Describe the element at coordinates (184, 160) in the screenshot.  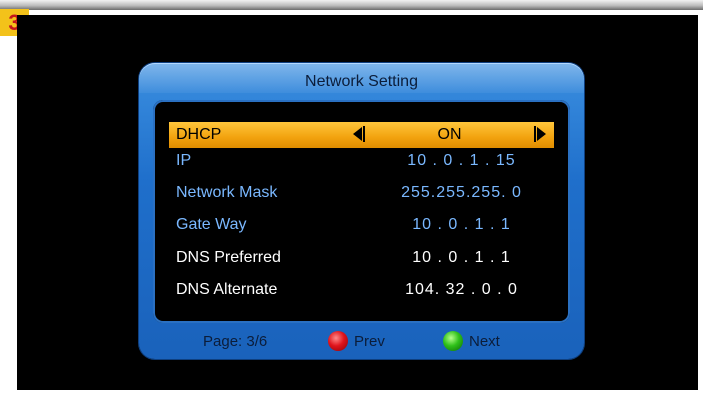
I see `setting-label: IP` at that location.